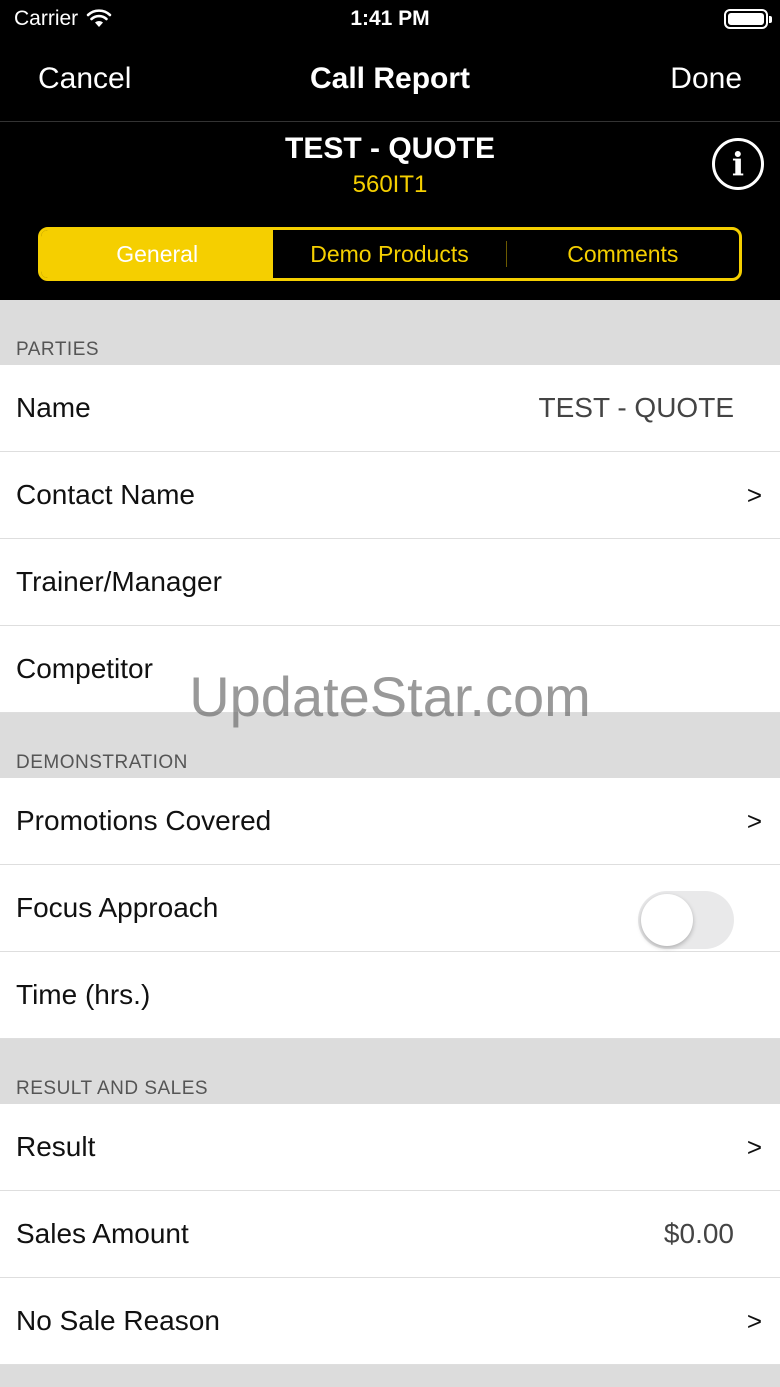  What do you see at coordinates (738, 164) in the screenshot?
I see `info-icon: i` at bounding box center [738, 164].